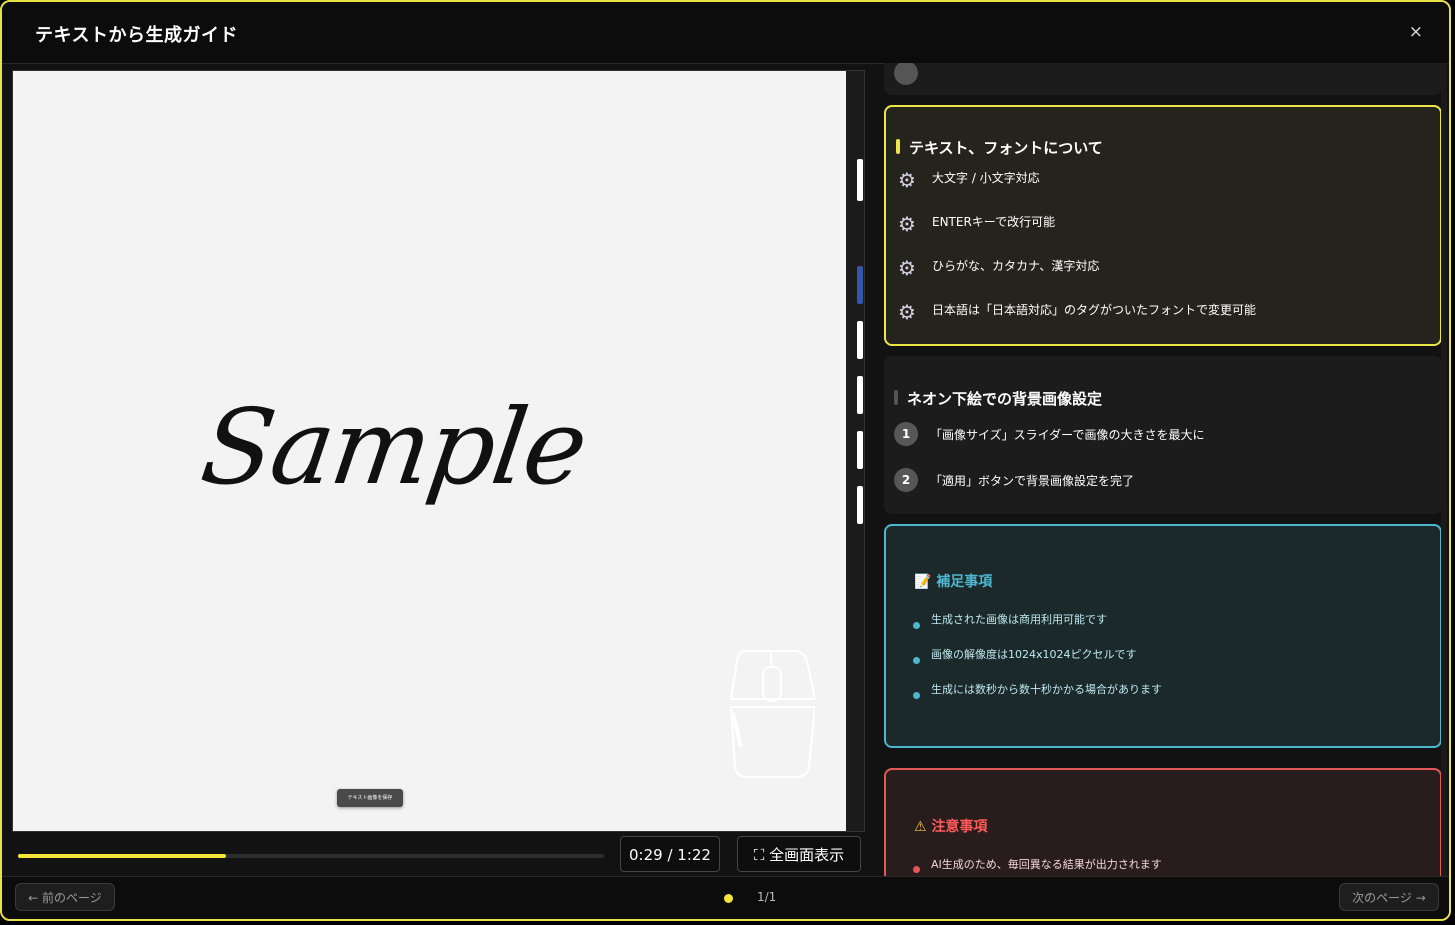 The width and height of the screenshot is (1455, 925). What do you see at coordinates (1034, 654) in the screenshot?
I see `info-item: 画像の解像度は1024x1024ピクセルです` at bounding box center [1034, 654].